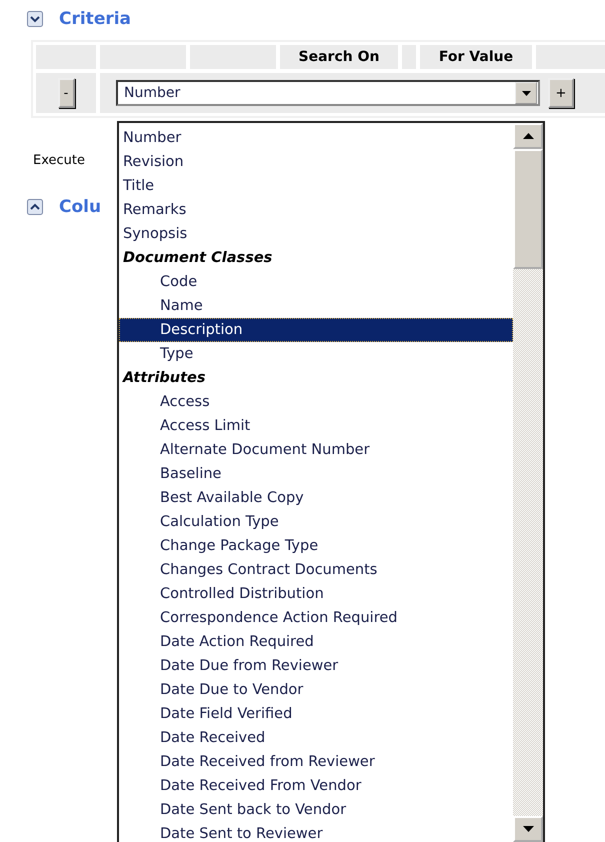  Describe the element at coordinates (316, 546) in the screenshot. I see `dropdown-option: Change Package Type` at that location.